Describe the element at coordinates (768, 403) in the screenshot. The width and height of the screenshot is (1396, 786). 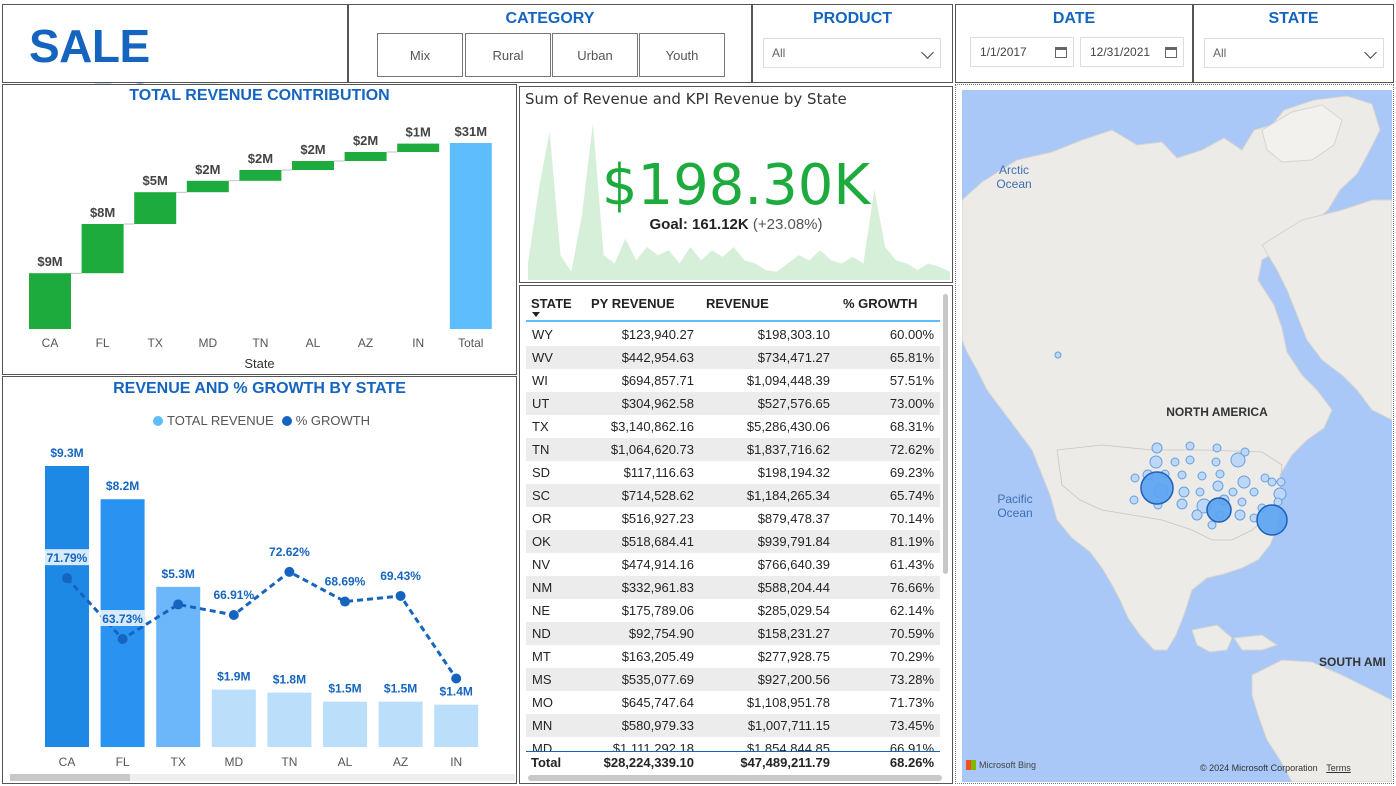
I see `cell-revenue: $527,576.65` at that location.